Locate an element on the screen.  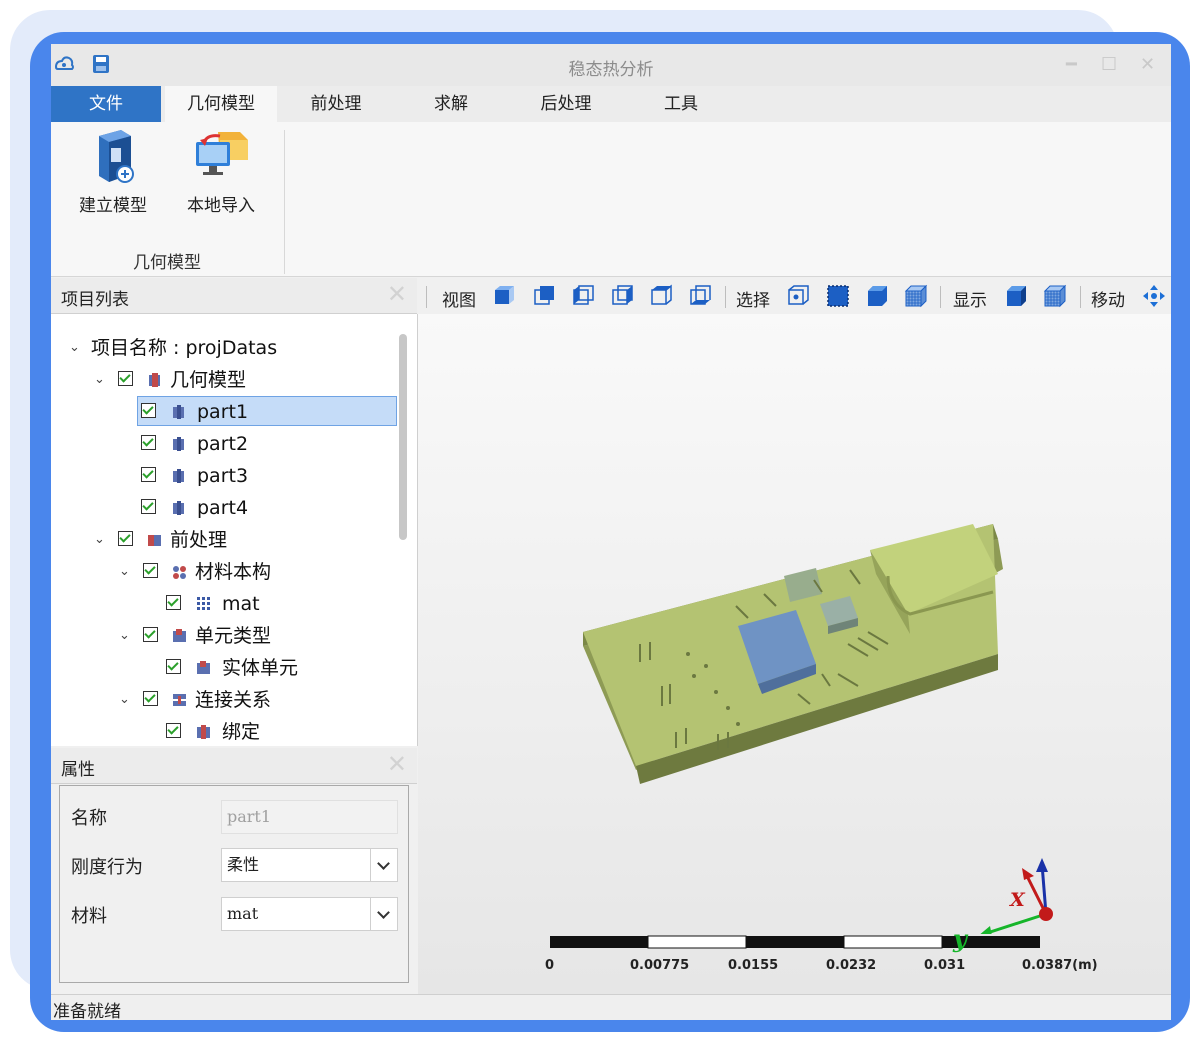
preprocess-icon is located at coordinates (154, 540).